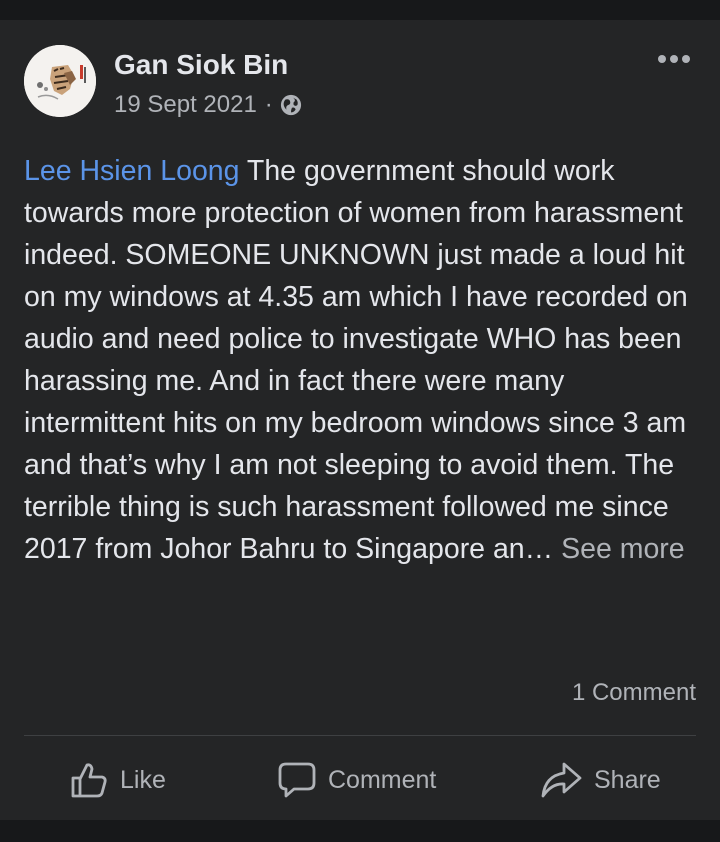  I want to click on more-options-icon, so click(674, 59).